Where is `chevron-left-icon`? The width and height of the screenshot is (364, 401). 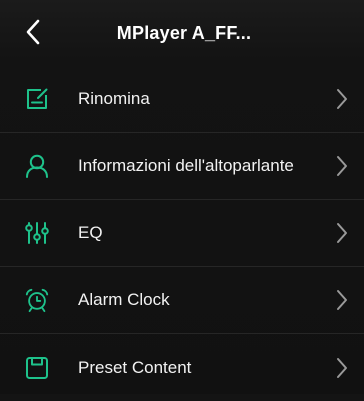 chevron-left-icon is located at coordinates (33, 32).